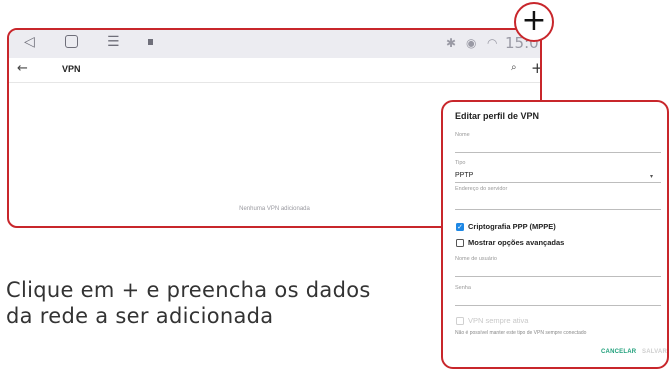 This screenshot has width=672, height=372. Describe the element at coordinates (558, 152) in the screenshot. I see `name-field` at that location.